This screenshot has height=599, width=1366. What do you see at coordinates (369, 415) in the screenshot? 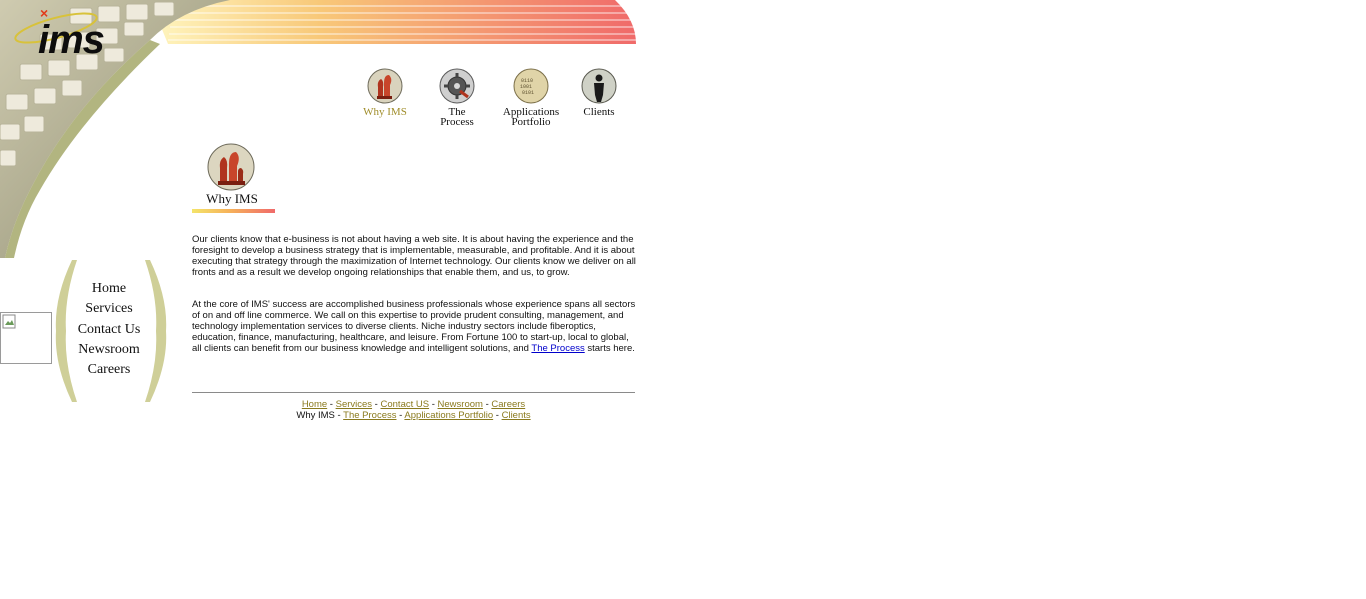
I see `footer-link-the-process: The Process` at bounding box center [369, 415].